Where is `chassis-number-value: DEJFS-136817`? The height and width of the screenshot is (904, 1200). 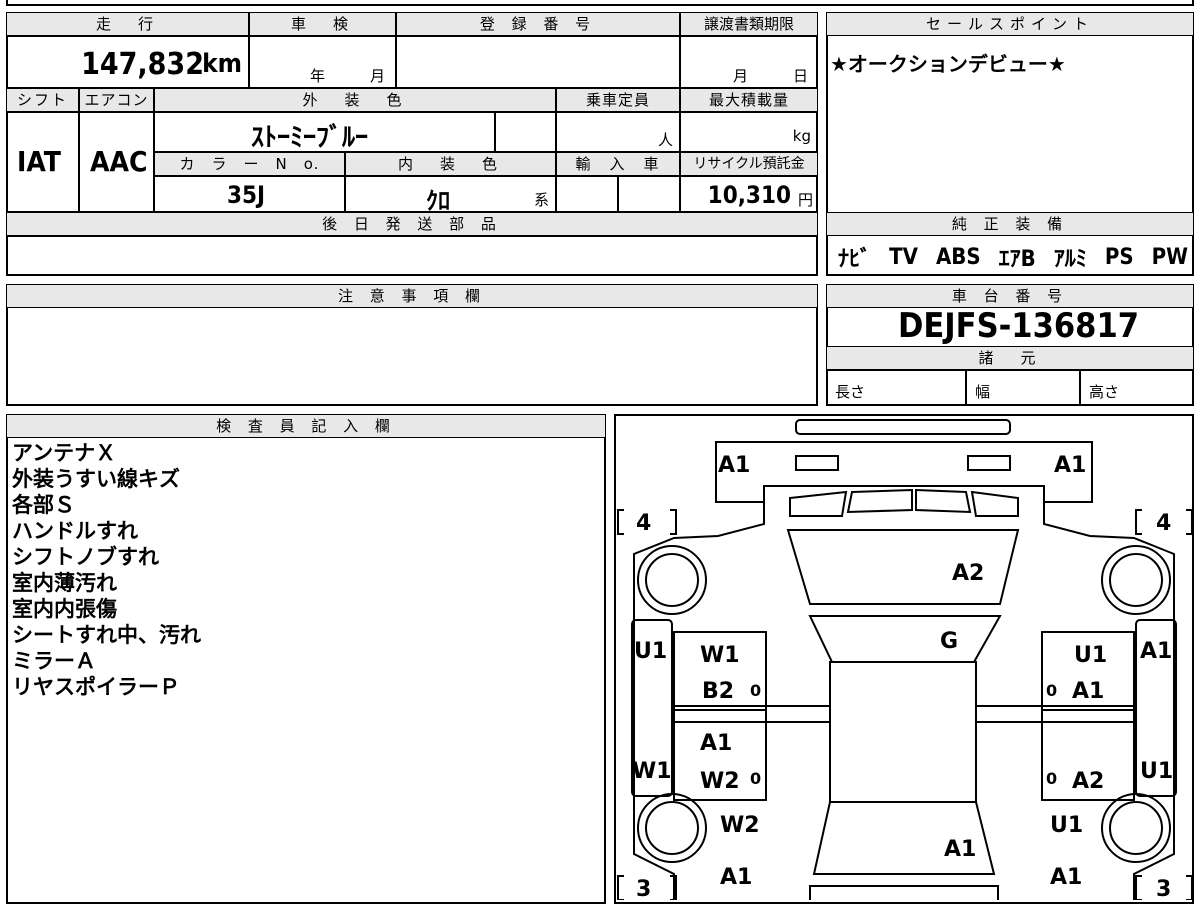 chassis-number-value: DEJFS-136817 is located at coordinates (1019, 326).